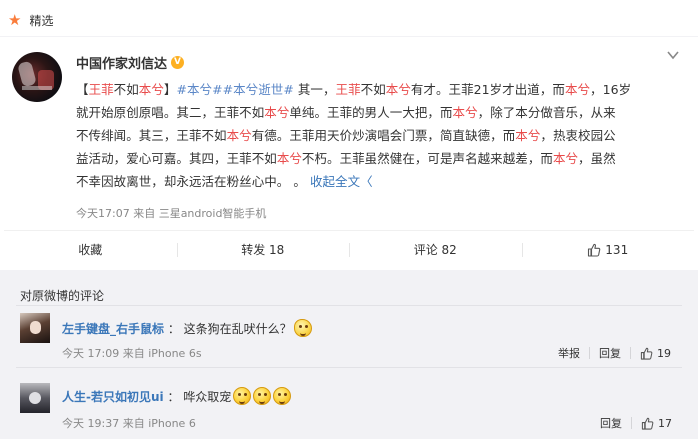  Describe the element at coordinates (383, 135) in the screenshot. I see `post-text-segment: 有德。王菲用天价炒演唱会门票，简直缺德，而` at that location.